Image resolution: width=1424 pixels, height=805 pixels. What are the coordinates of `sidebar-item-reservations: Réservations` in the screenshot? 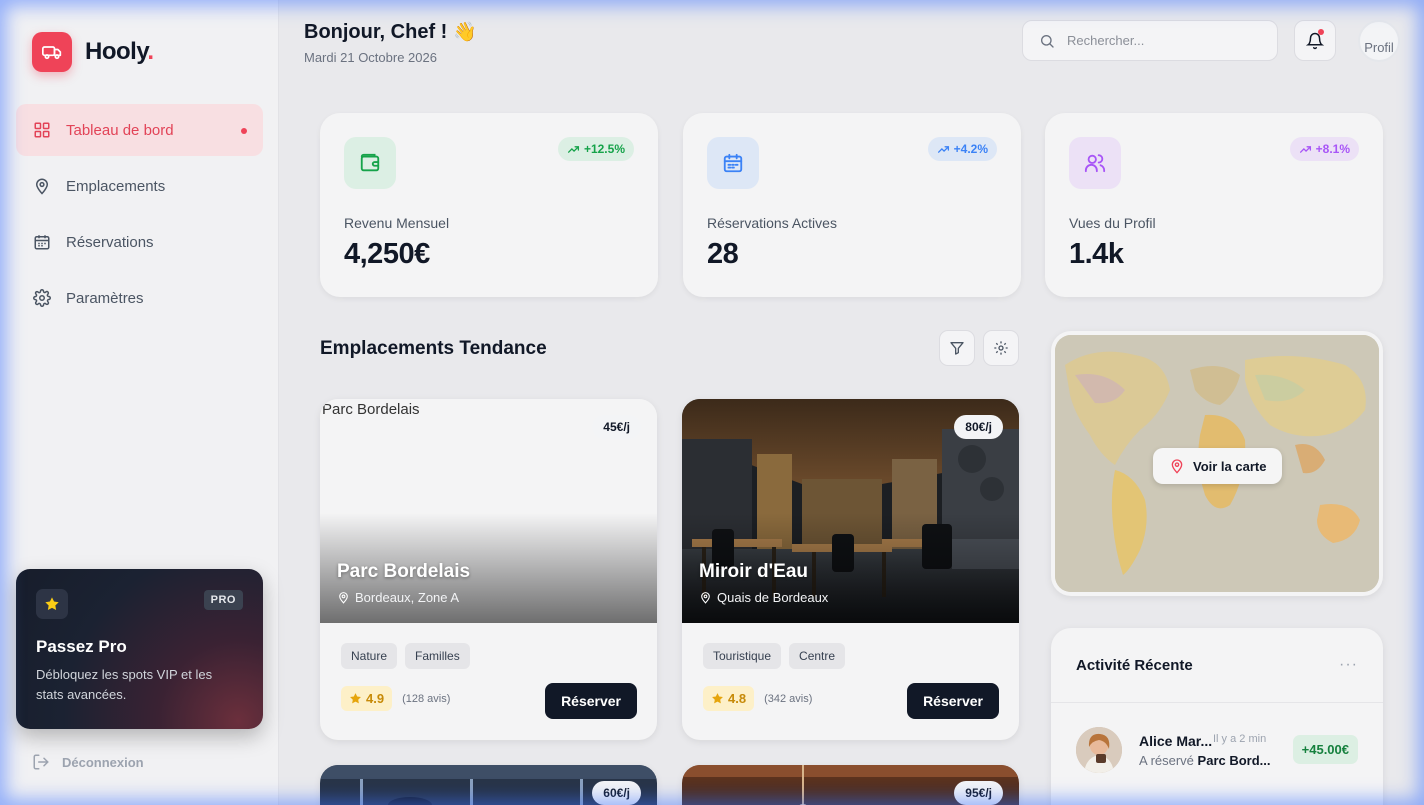 It's located at (139, 242).